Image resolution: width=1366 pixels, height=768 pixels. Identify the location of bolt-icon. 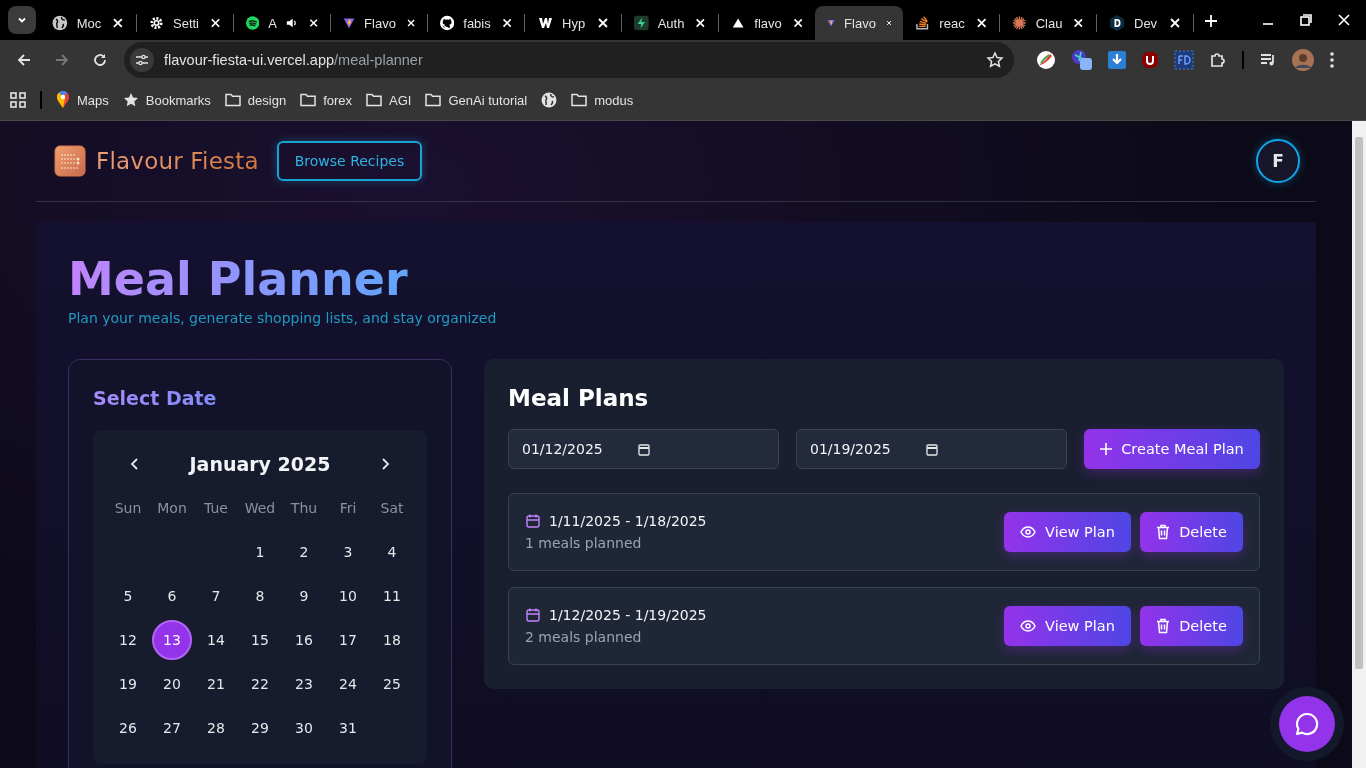
(641, 23).